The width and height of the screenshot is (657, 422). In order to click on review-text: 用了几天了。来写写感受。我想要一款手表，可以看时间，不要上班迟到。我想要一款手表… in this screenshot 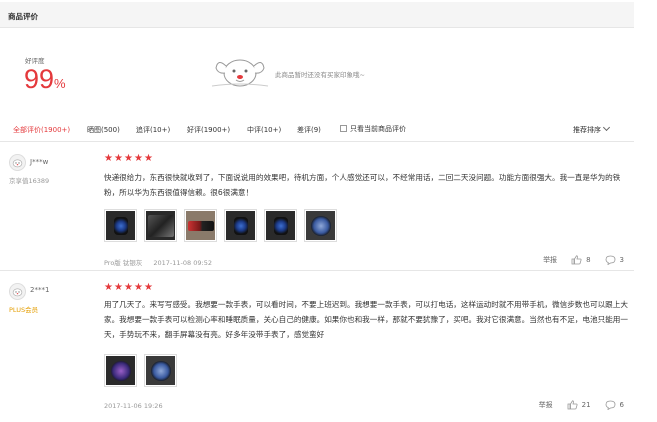, I will do `click(366, 319)`.